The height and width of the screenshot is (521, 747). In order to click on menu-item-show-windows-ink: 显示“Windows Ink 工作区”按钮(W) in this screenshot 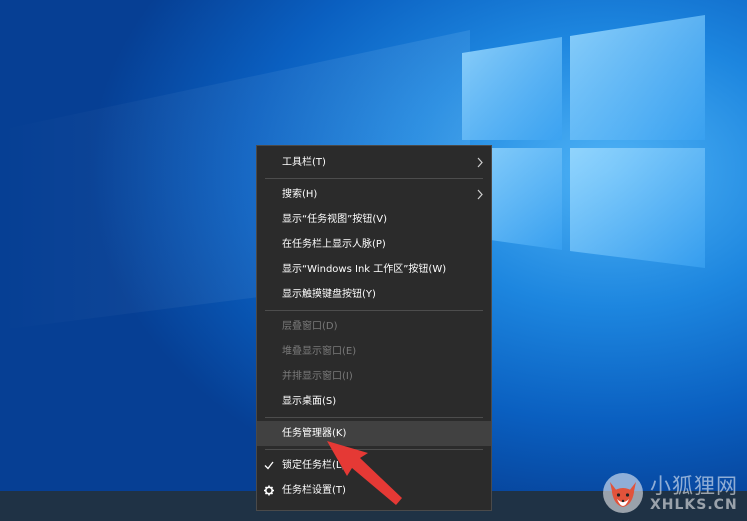, I will do `click(374, 269)`.